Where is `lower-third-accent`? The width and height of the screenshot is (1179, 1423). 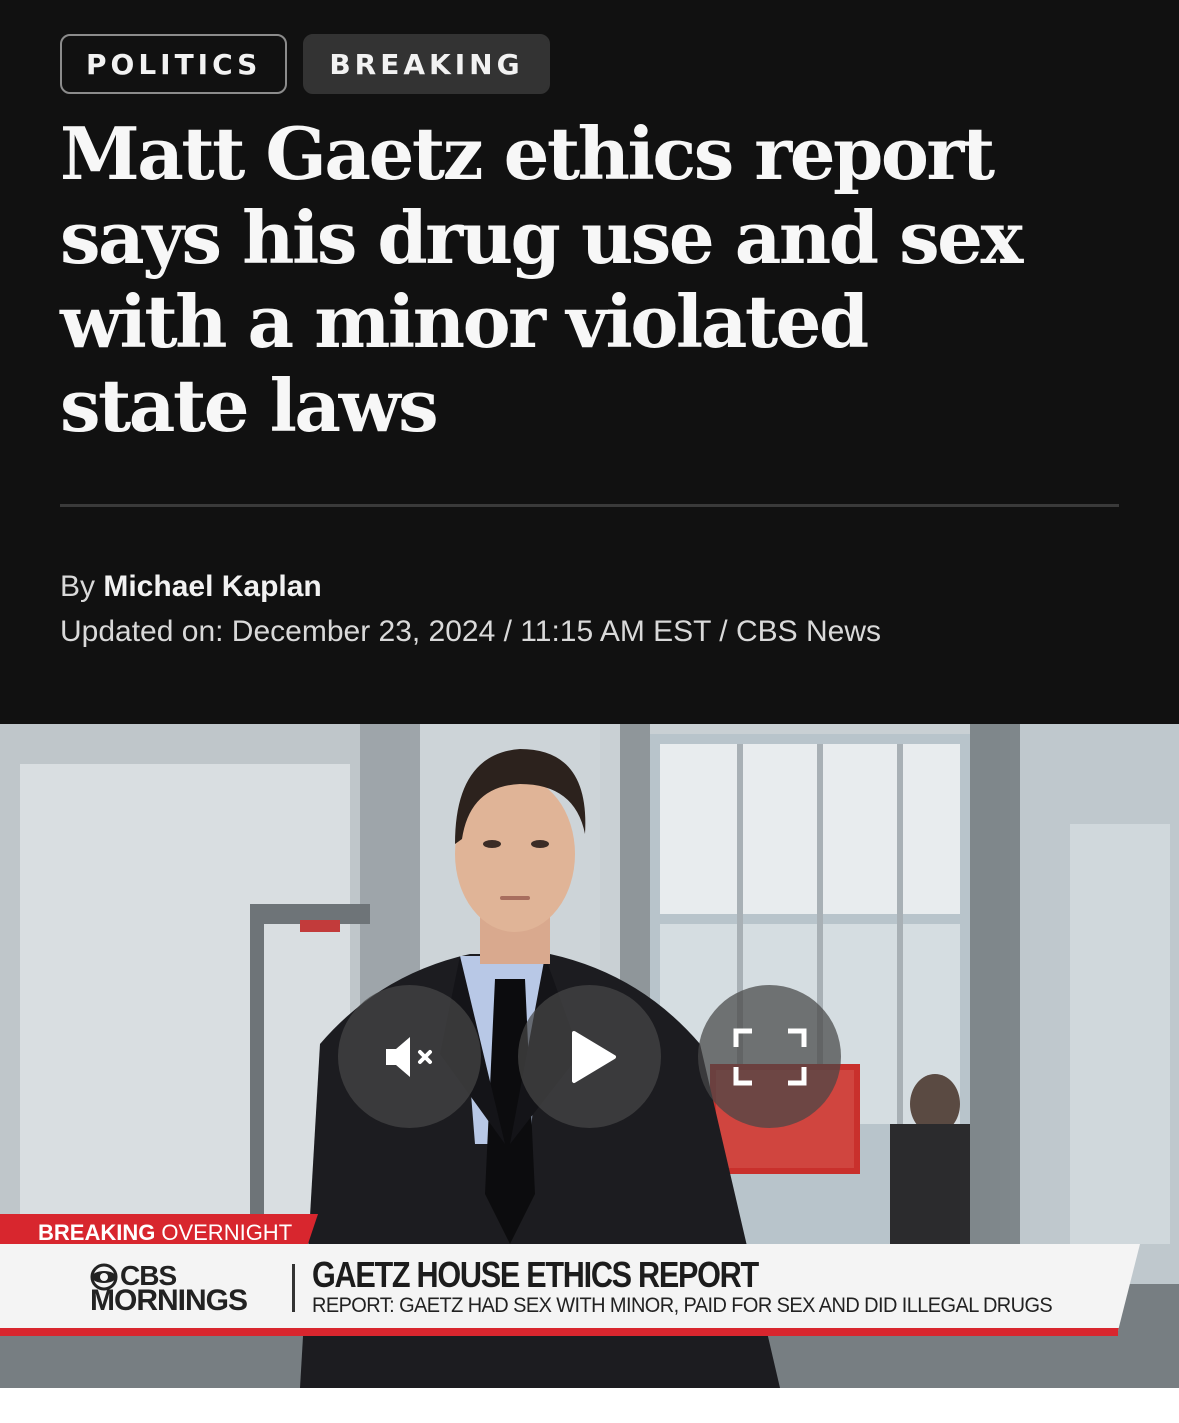 lower-third-accent is located at coordinates (559, 1332).